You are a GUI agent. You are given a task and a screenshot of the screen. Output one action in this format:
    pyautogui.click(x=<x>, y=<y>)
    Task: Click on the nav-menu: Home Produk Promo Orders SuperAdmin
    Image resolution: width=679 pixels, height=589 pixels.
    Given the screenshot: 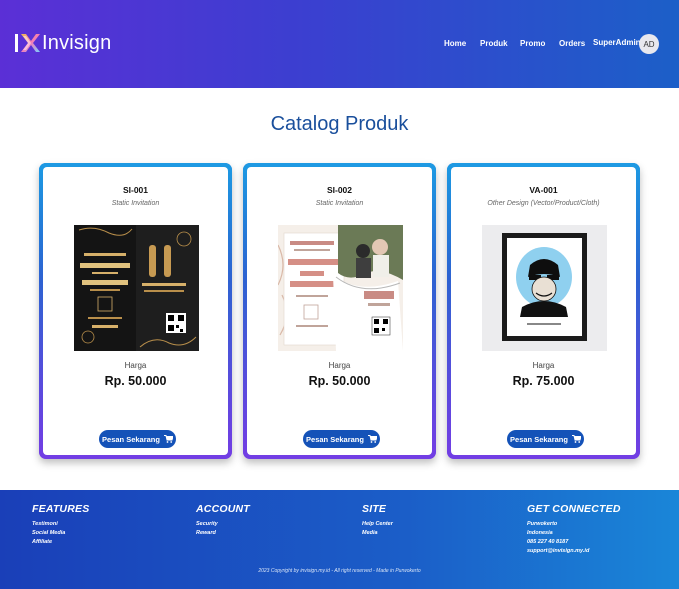 What is the action you would take?
    pyautogui.click(x=339, y=44)
    